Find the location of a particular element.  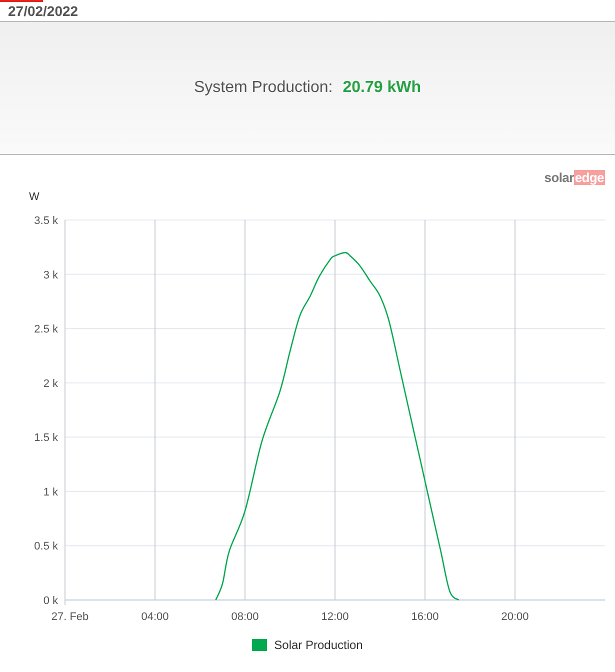

y-tick-label: 1 k is located at coordinates (50, 492).